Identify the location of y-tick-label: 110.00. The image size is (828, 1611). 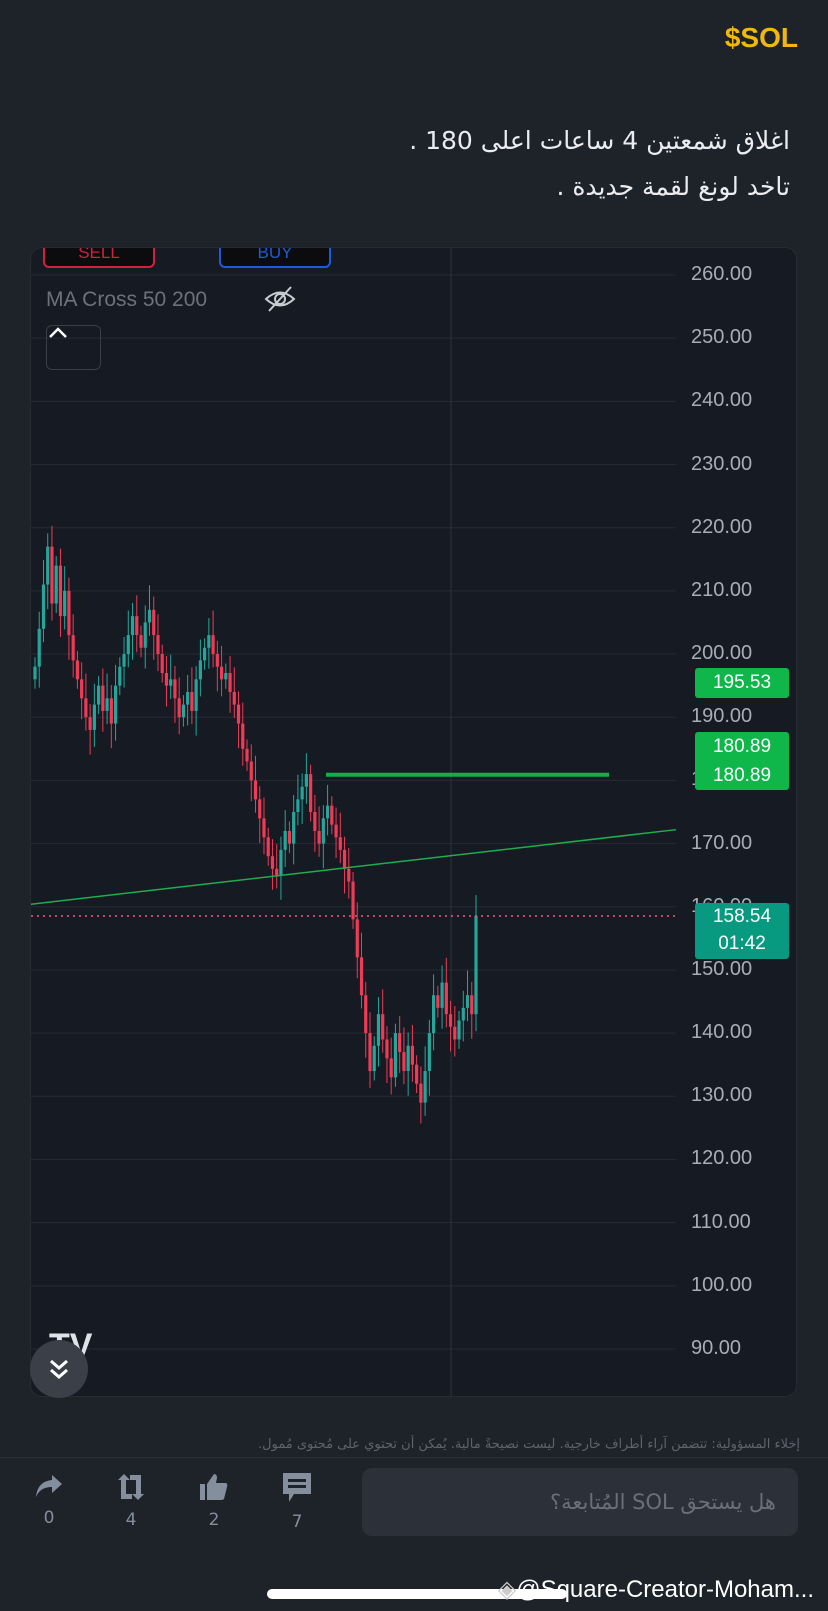
(721, 1221).